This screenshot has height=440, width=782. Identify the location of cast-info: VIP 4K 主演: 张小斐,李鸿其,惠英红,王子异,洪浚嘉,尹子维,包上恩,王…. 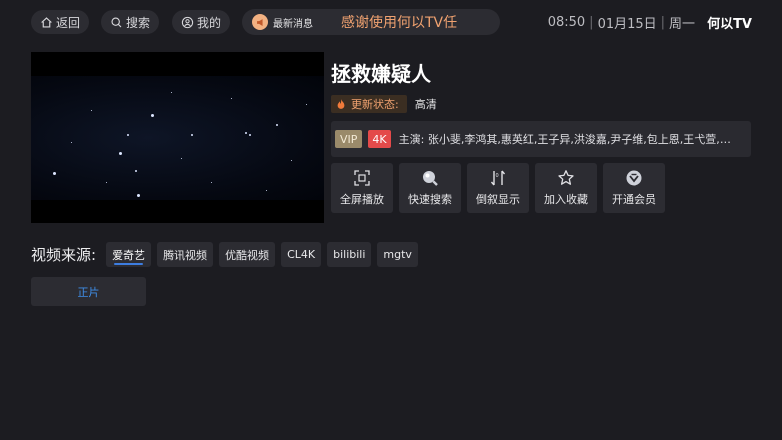
(541, 139).